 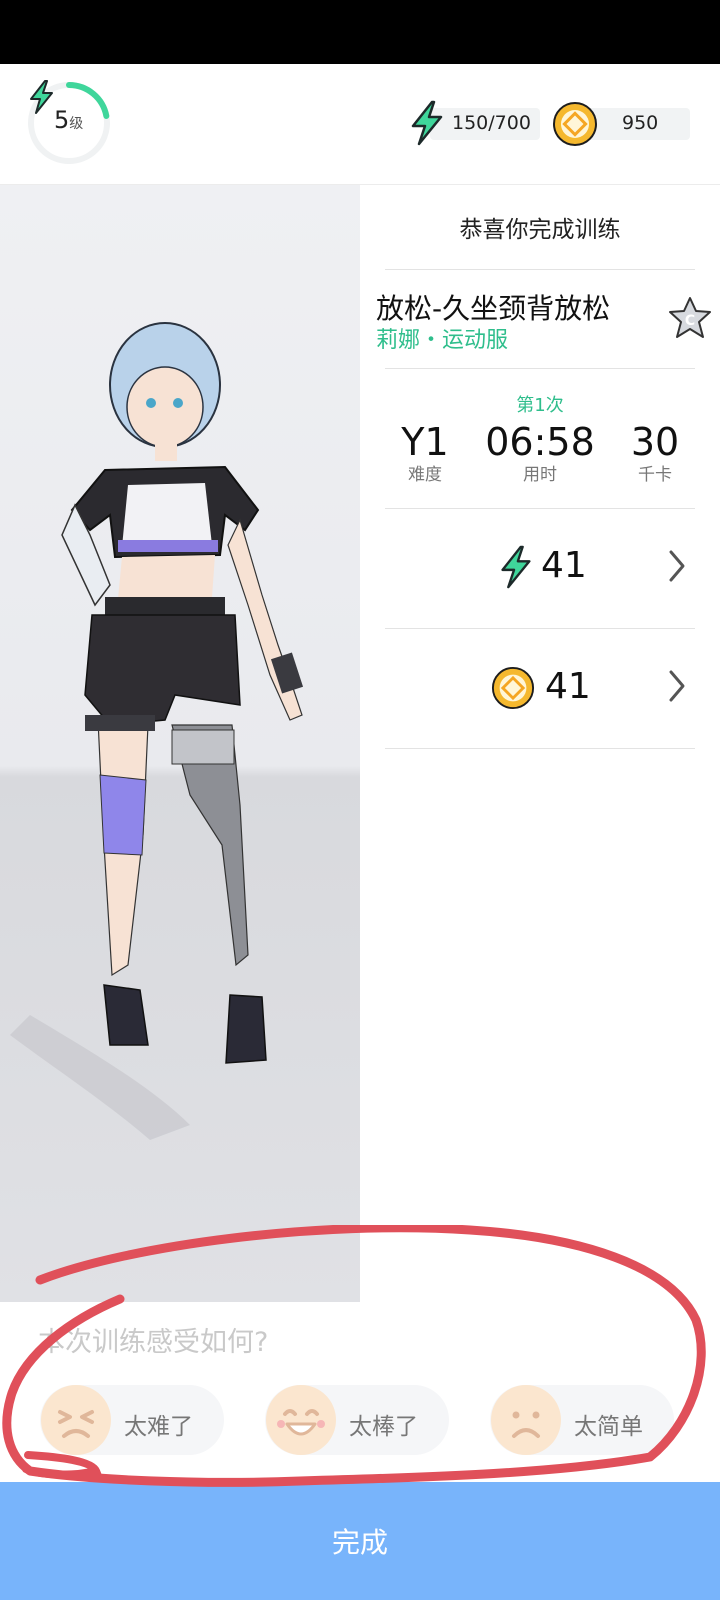 What do you see at coordinates (425, 475) in the screenshot?
I see `stat-label: 难度` at bounding box center [425, 475].